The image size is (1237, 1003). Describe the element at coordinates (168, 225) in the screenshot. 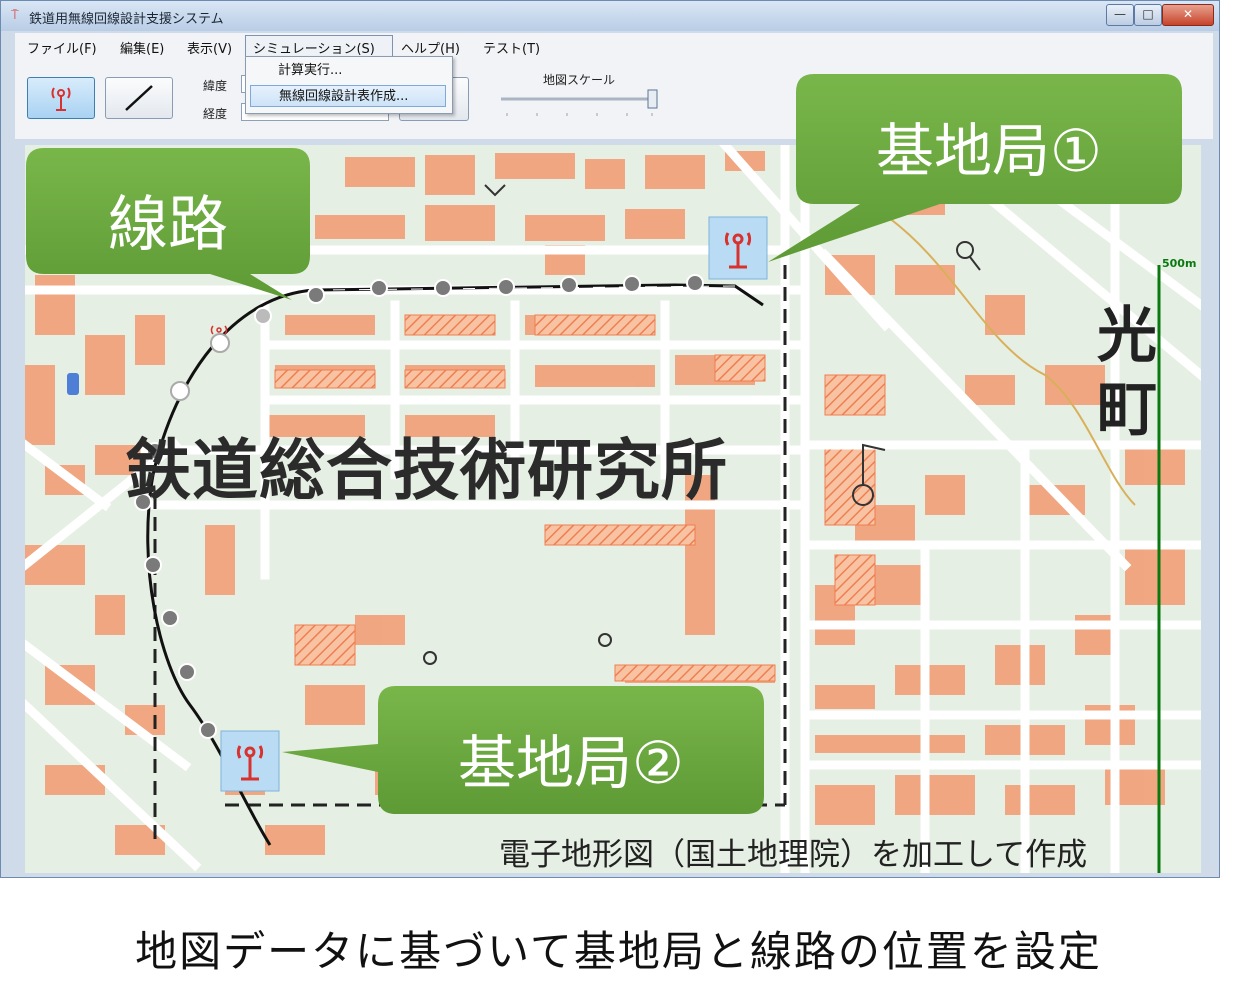

I see `track-callout-label: 線路` at that location.